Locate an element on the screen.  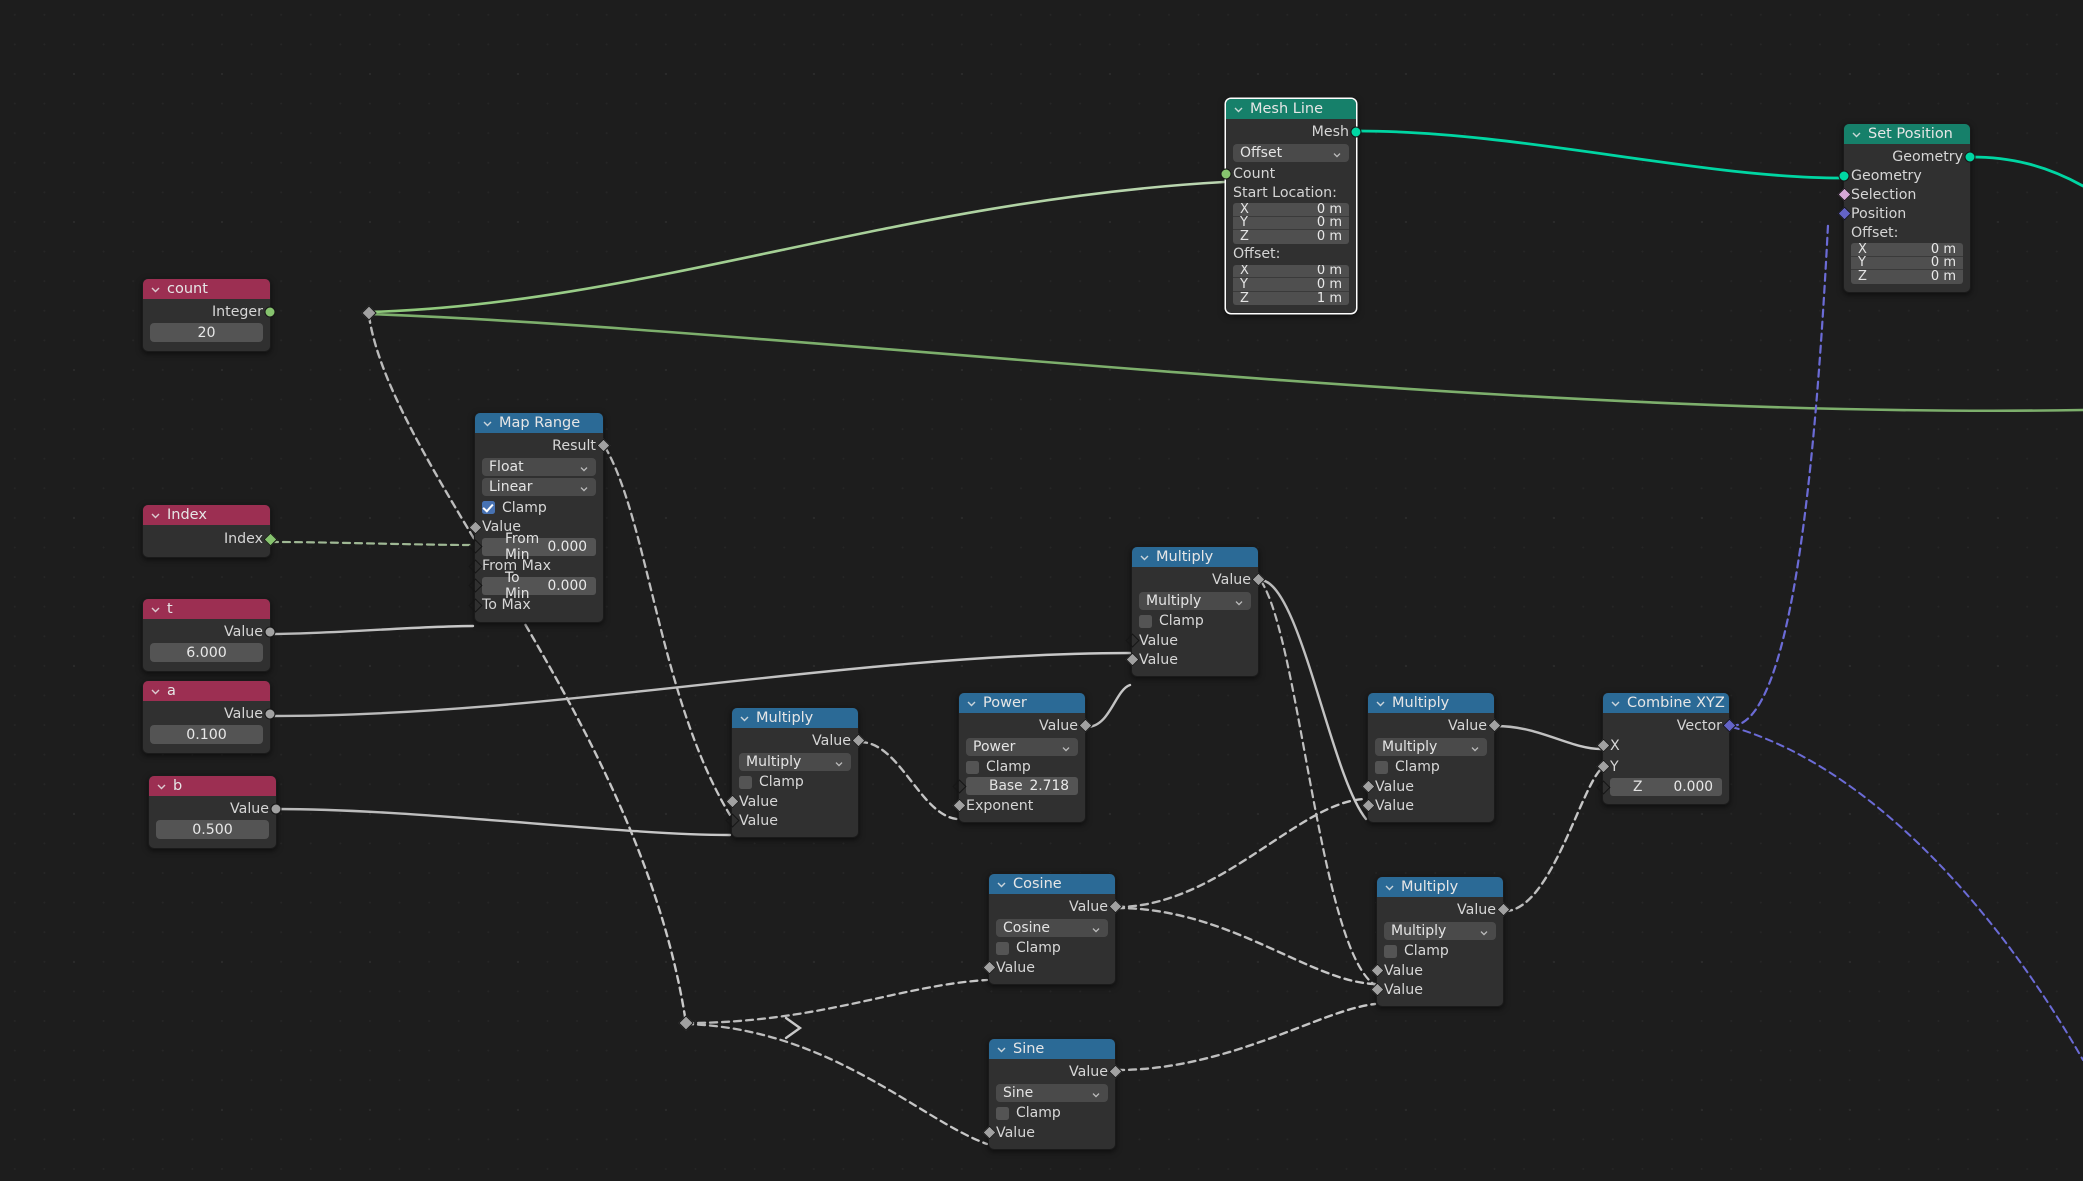
offset-vector: X 0 m Y 0 m Z 1 m is located at coordinates (1291, 284).